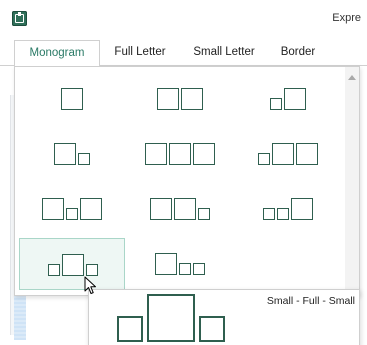 The width and height of the screenshot is (367, 345). I want to click on tab-bar: Monogram Full Letter Small Letter Border, so click(183, 50).